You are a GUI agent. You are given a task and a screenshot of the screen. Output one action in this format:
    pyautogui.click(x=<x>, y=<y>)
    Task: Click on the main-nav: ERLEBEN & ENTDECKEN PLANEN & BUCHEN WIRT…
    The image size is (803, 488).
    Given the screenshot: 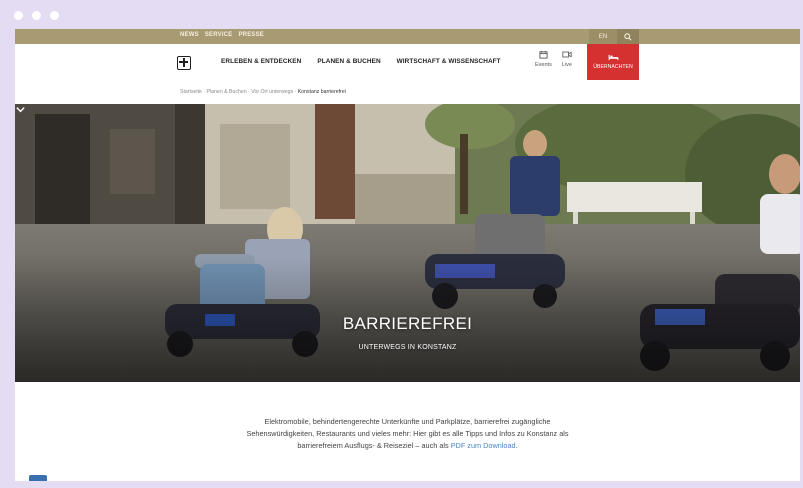 What is the action you would take?
    pyautogui.click(x=407, y=62)
    